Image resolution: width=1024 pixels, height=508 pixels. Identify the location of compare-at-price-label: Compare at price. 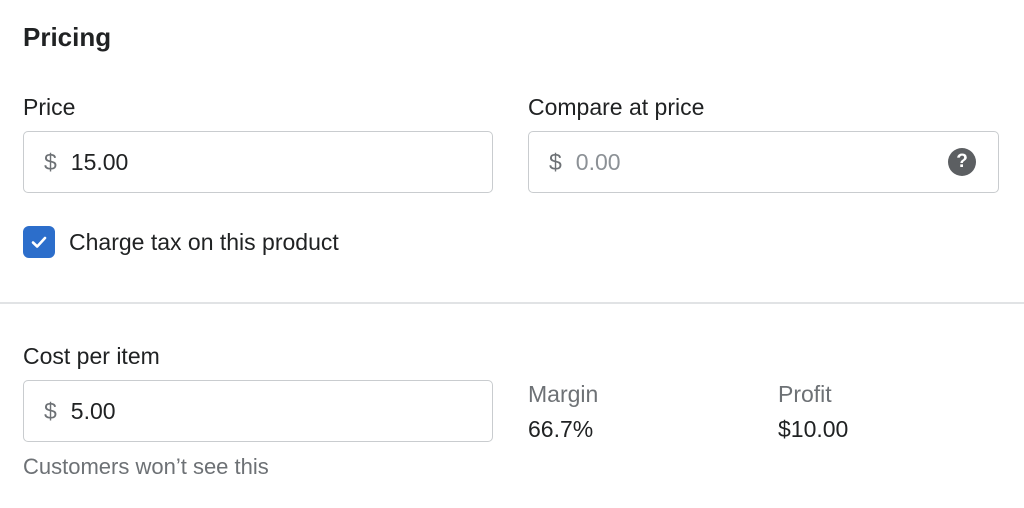
(616, 107).